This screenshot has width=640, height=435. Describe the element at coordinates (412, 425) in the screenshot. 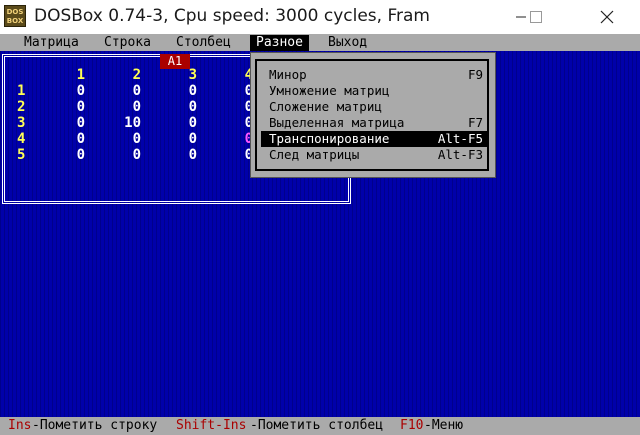

I see `status-key-f10: F10` at that location.